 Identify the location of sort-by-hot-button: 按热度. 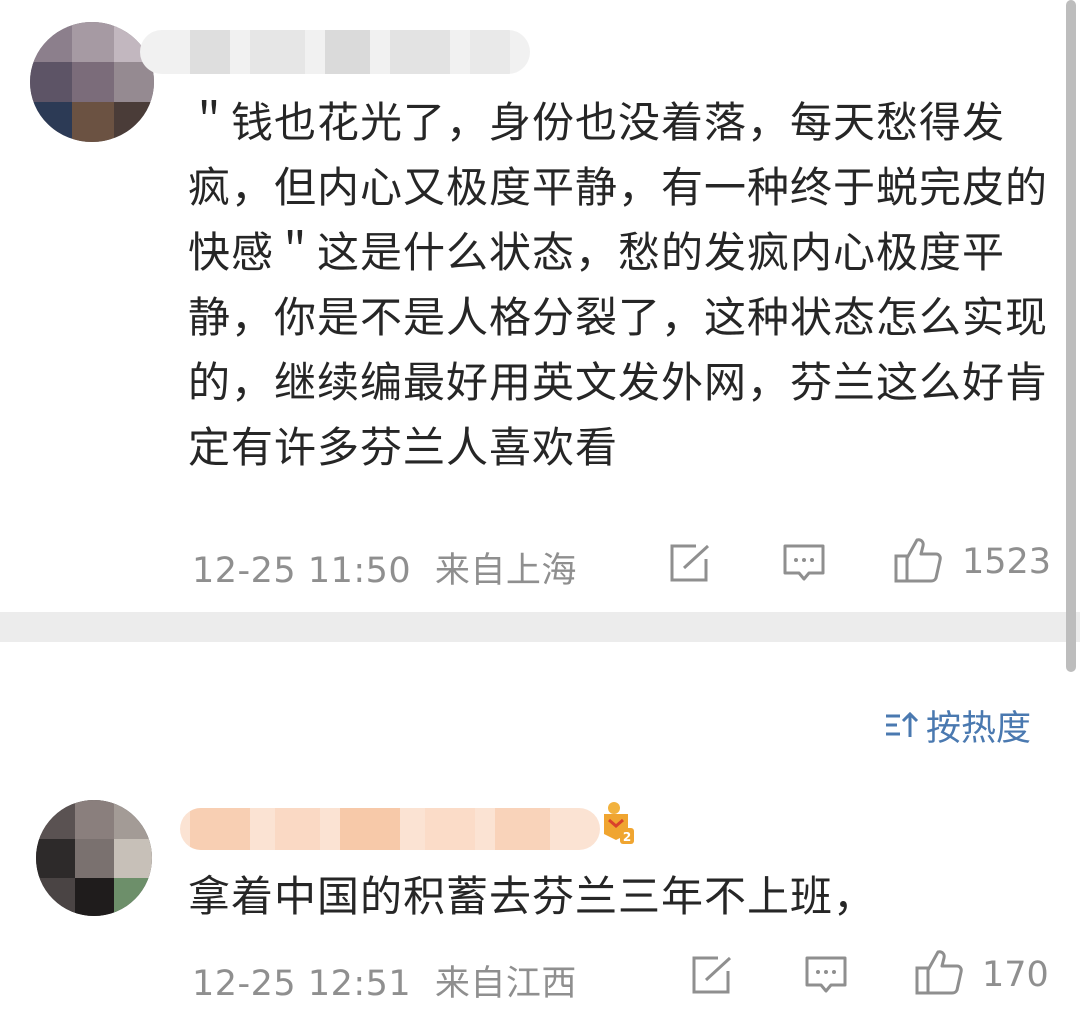
(957, 725).